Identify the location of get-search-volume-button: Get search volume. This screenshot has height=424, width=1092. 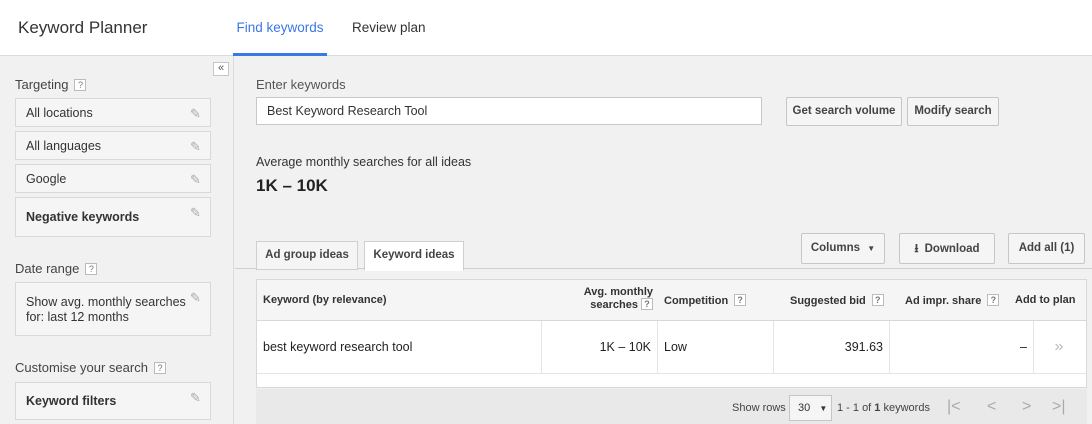
(844, 111).